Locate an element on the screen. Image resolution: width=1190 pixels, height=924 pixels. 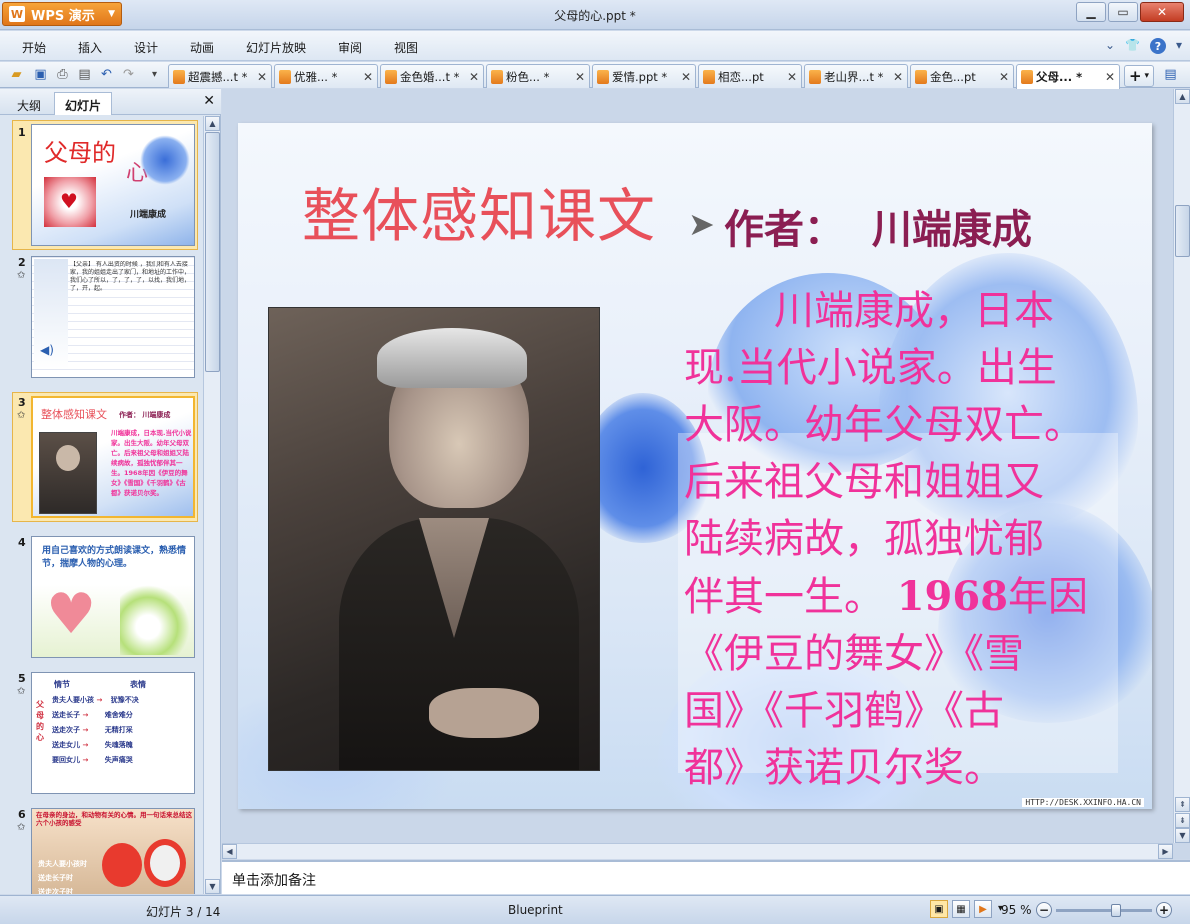
minimize-button: ▁ is located at coordinates (1091, 12).